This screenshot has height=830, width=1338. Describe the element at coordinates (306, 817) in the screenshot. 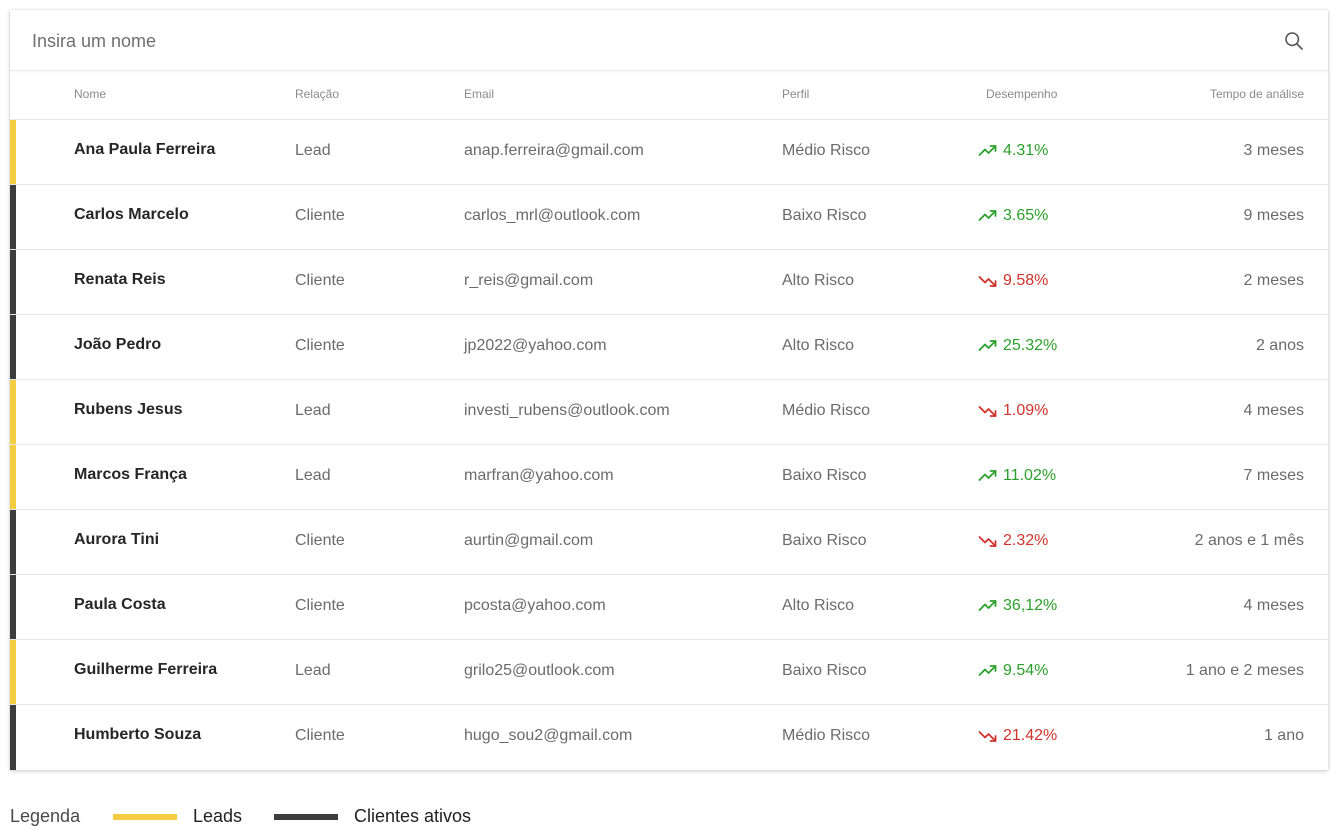

I see `legend-clientes-swatch` at that location.